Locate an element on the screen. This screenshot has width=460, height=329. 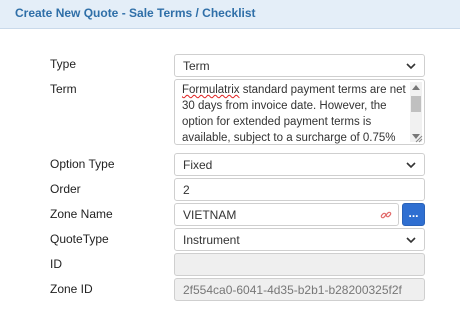
zone-name-value: VIETNAM is located at coordinates (210, 214).